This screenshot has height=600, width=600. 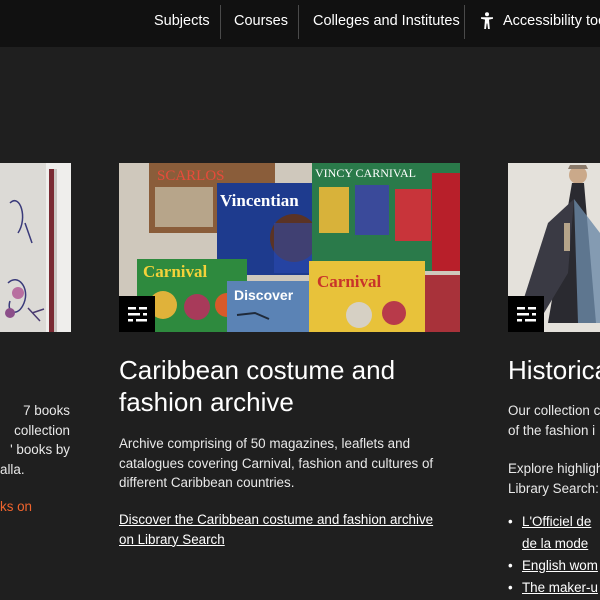 I want to click on card-left-image, so click(x=35, y=247).